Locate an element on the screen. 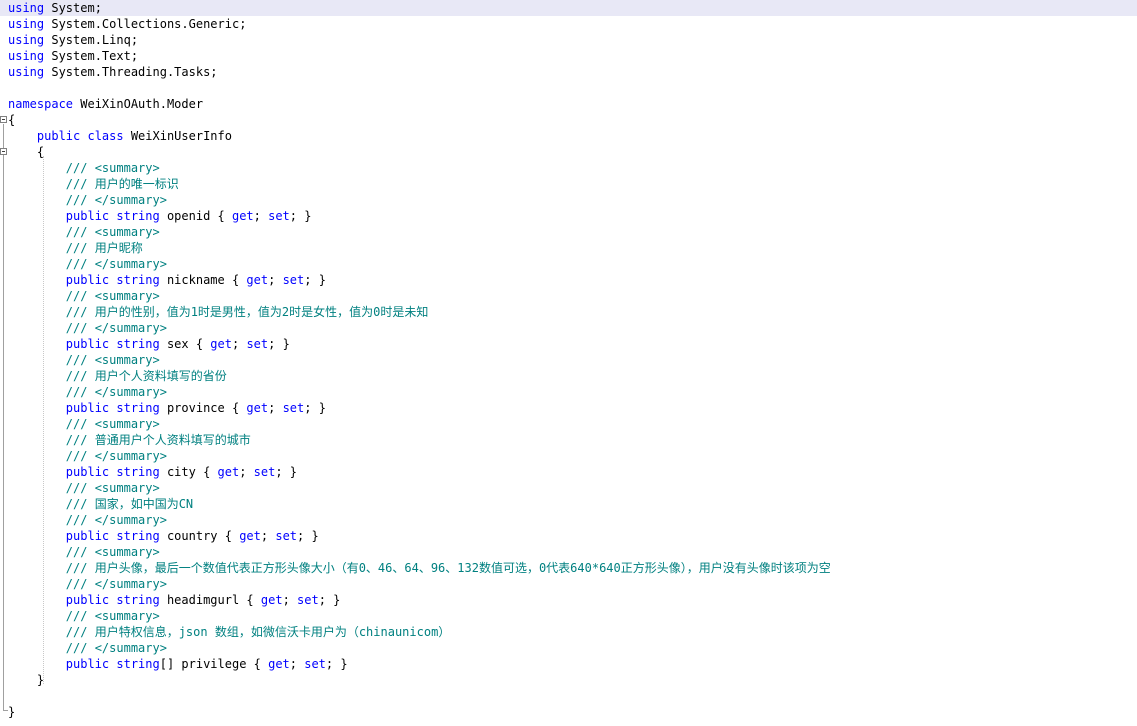 Image resolution: width=1137 pixels, height=726 pixels. code-line: using System.Threading.Tasks; is located at coordinates (568, 72).